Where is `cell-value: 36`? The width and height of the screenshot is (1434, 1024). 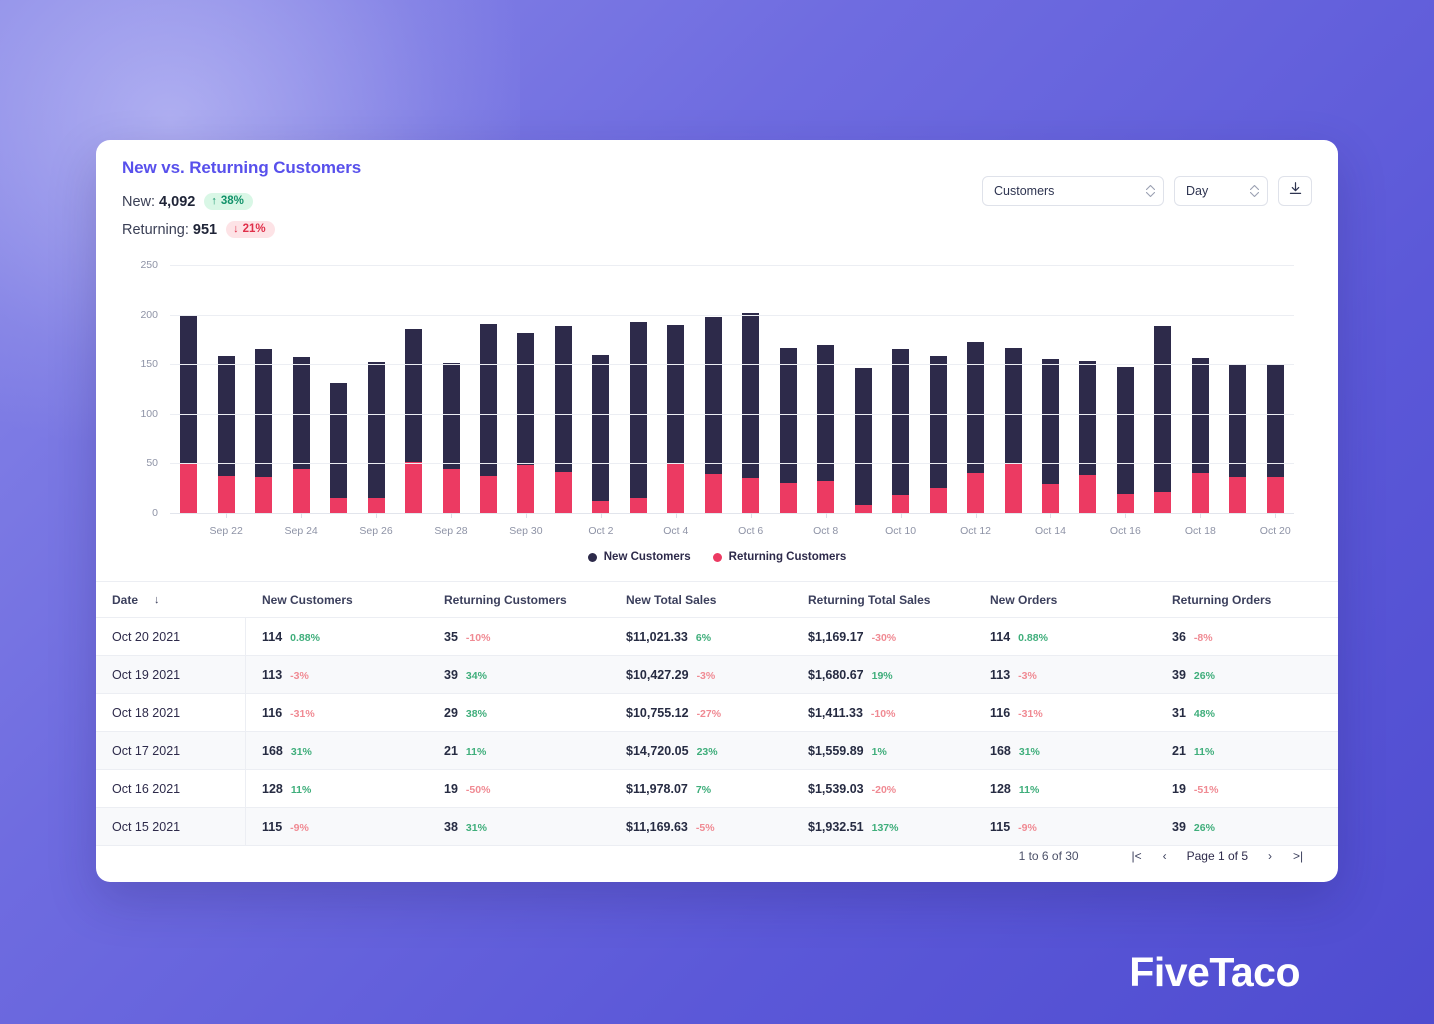 cell-value: 36 is located at coordinates (1179, 636).